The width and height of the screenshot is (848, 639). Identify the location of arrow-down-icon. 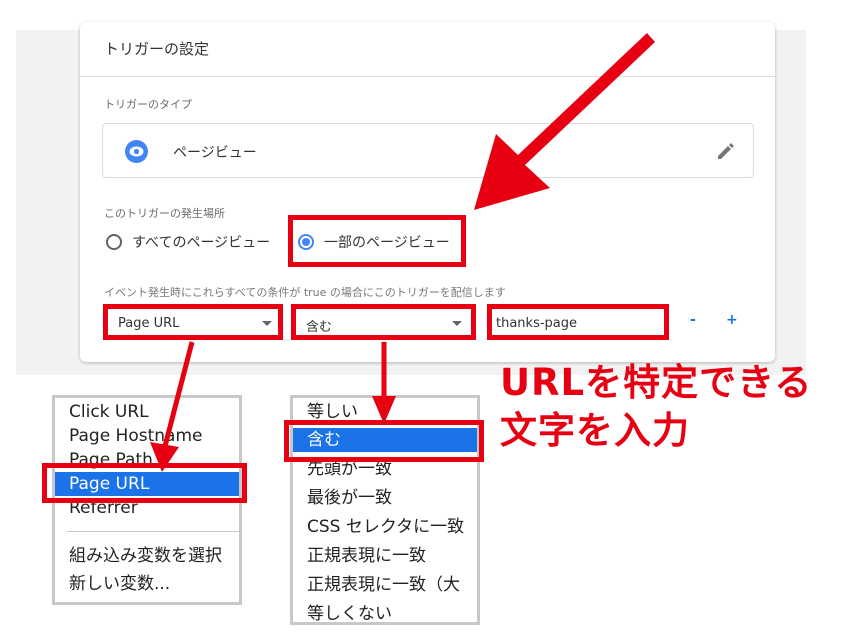
(384, 383).